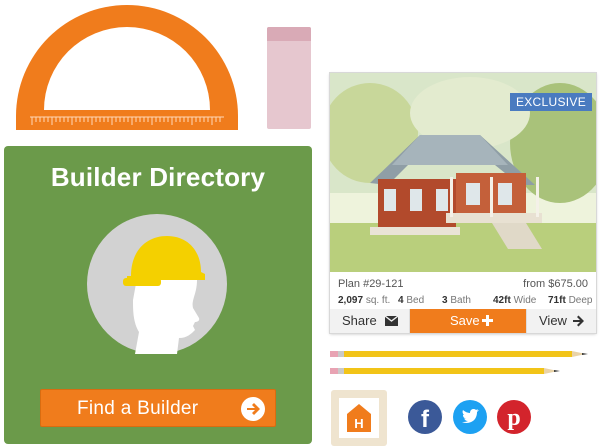  Describe the element at coordinates (460, 300) in the screenshot. I see `baths-unit: Bath` at that location.